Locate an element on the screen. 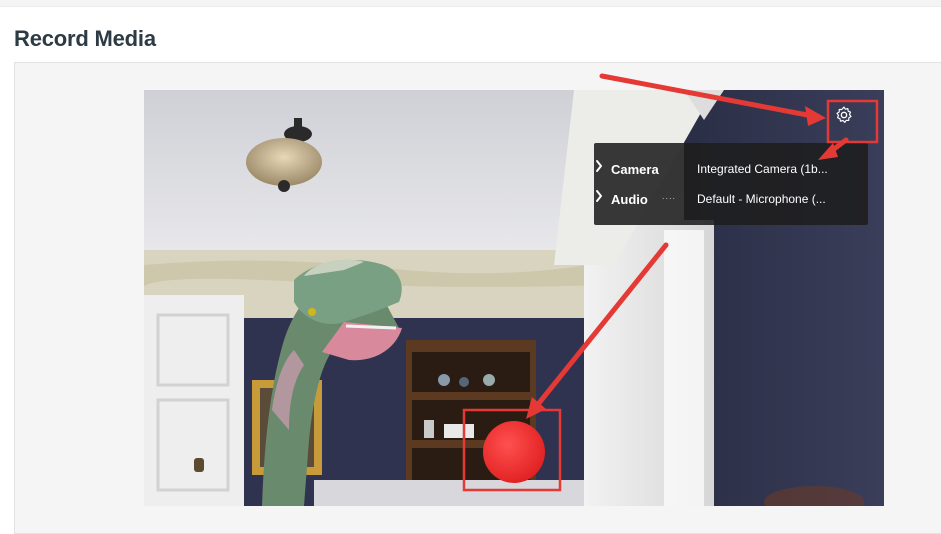 The width and height of the screenshot is (941, 534). camera-label: Camera is located at coordinates (635, 169).